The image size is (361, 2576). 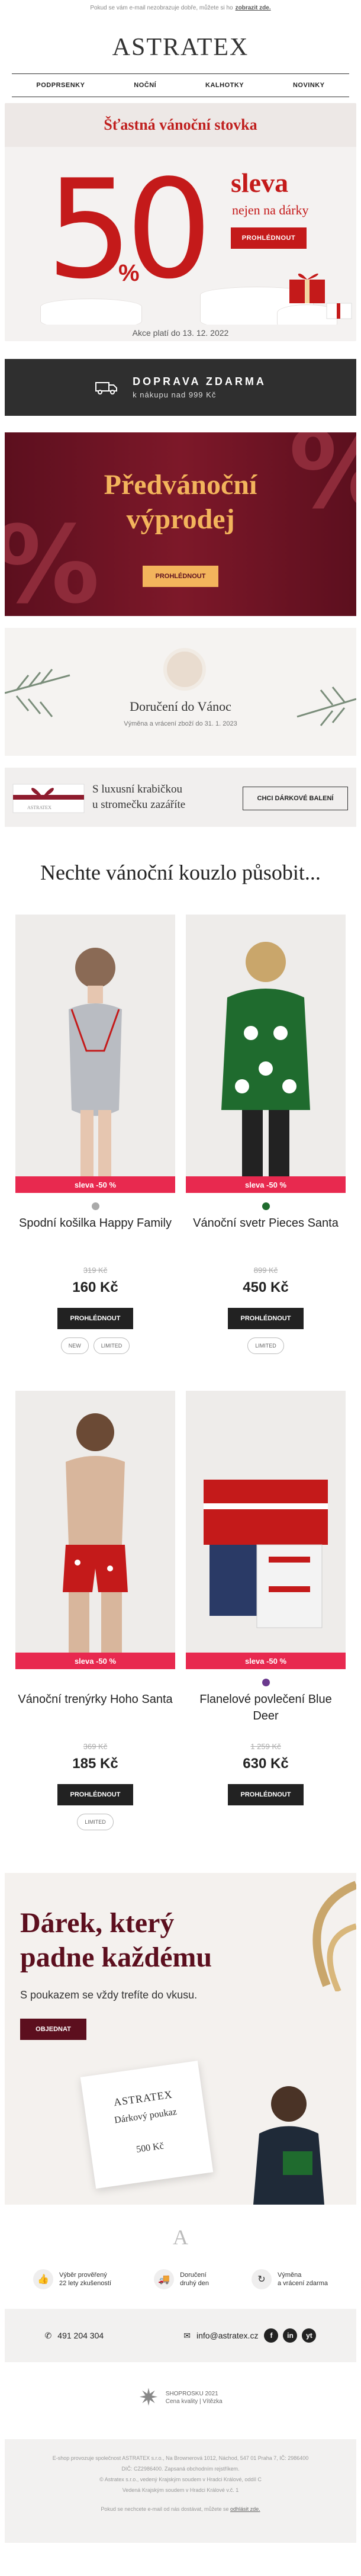 What do you see at coordinates (106, 388) in the screenshot?
I see `truck-icon` at bounding box center [106, 388].